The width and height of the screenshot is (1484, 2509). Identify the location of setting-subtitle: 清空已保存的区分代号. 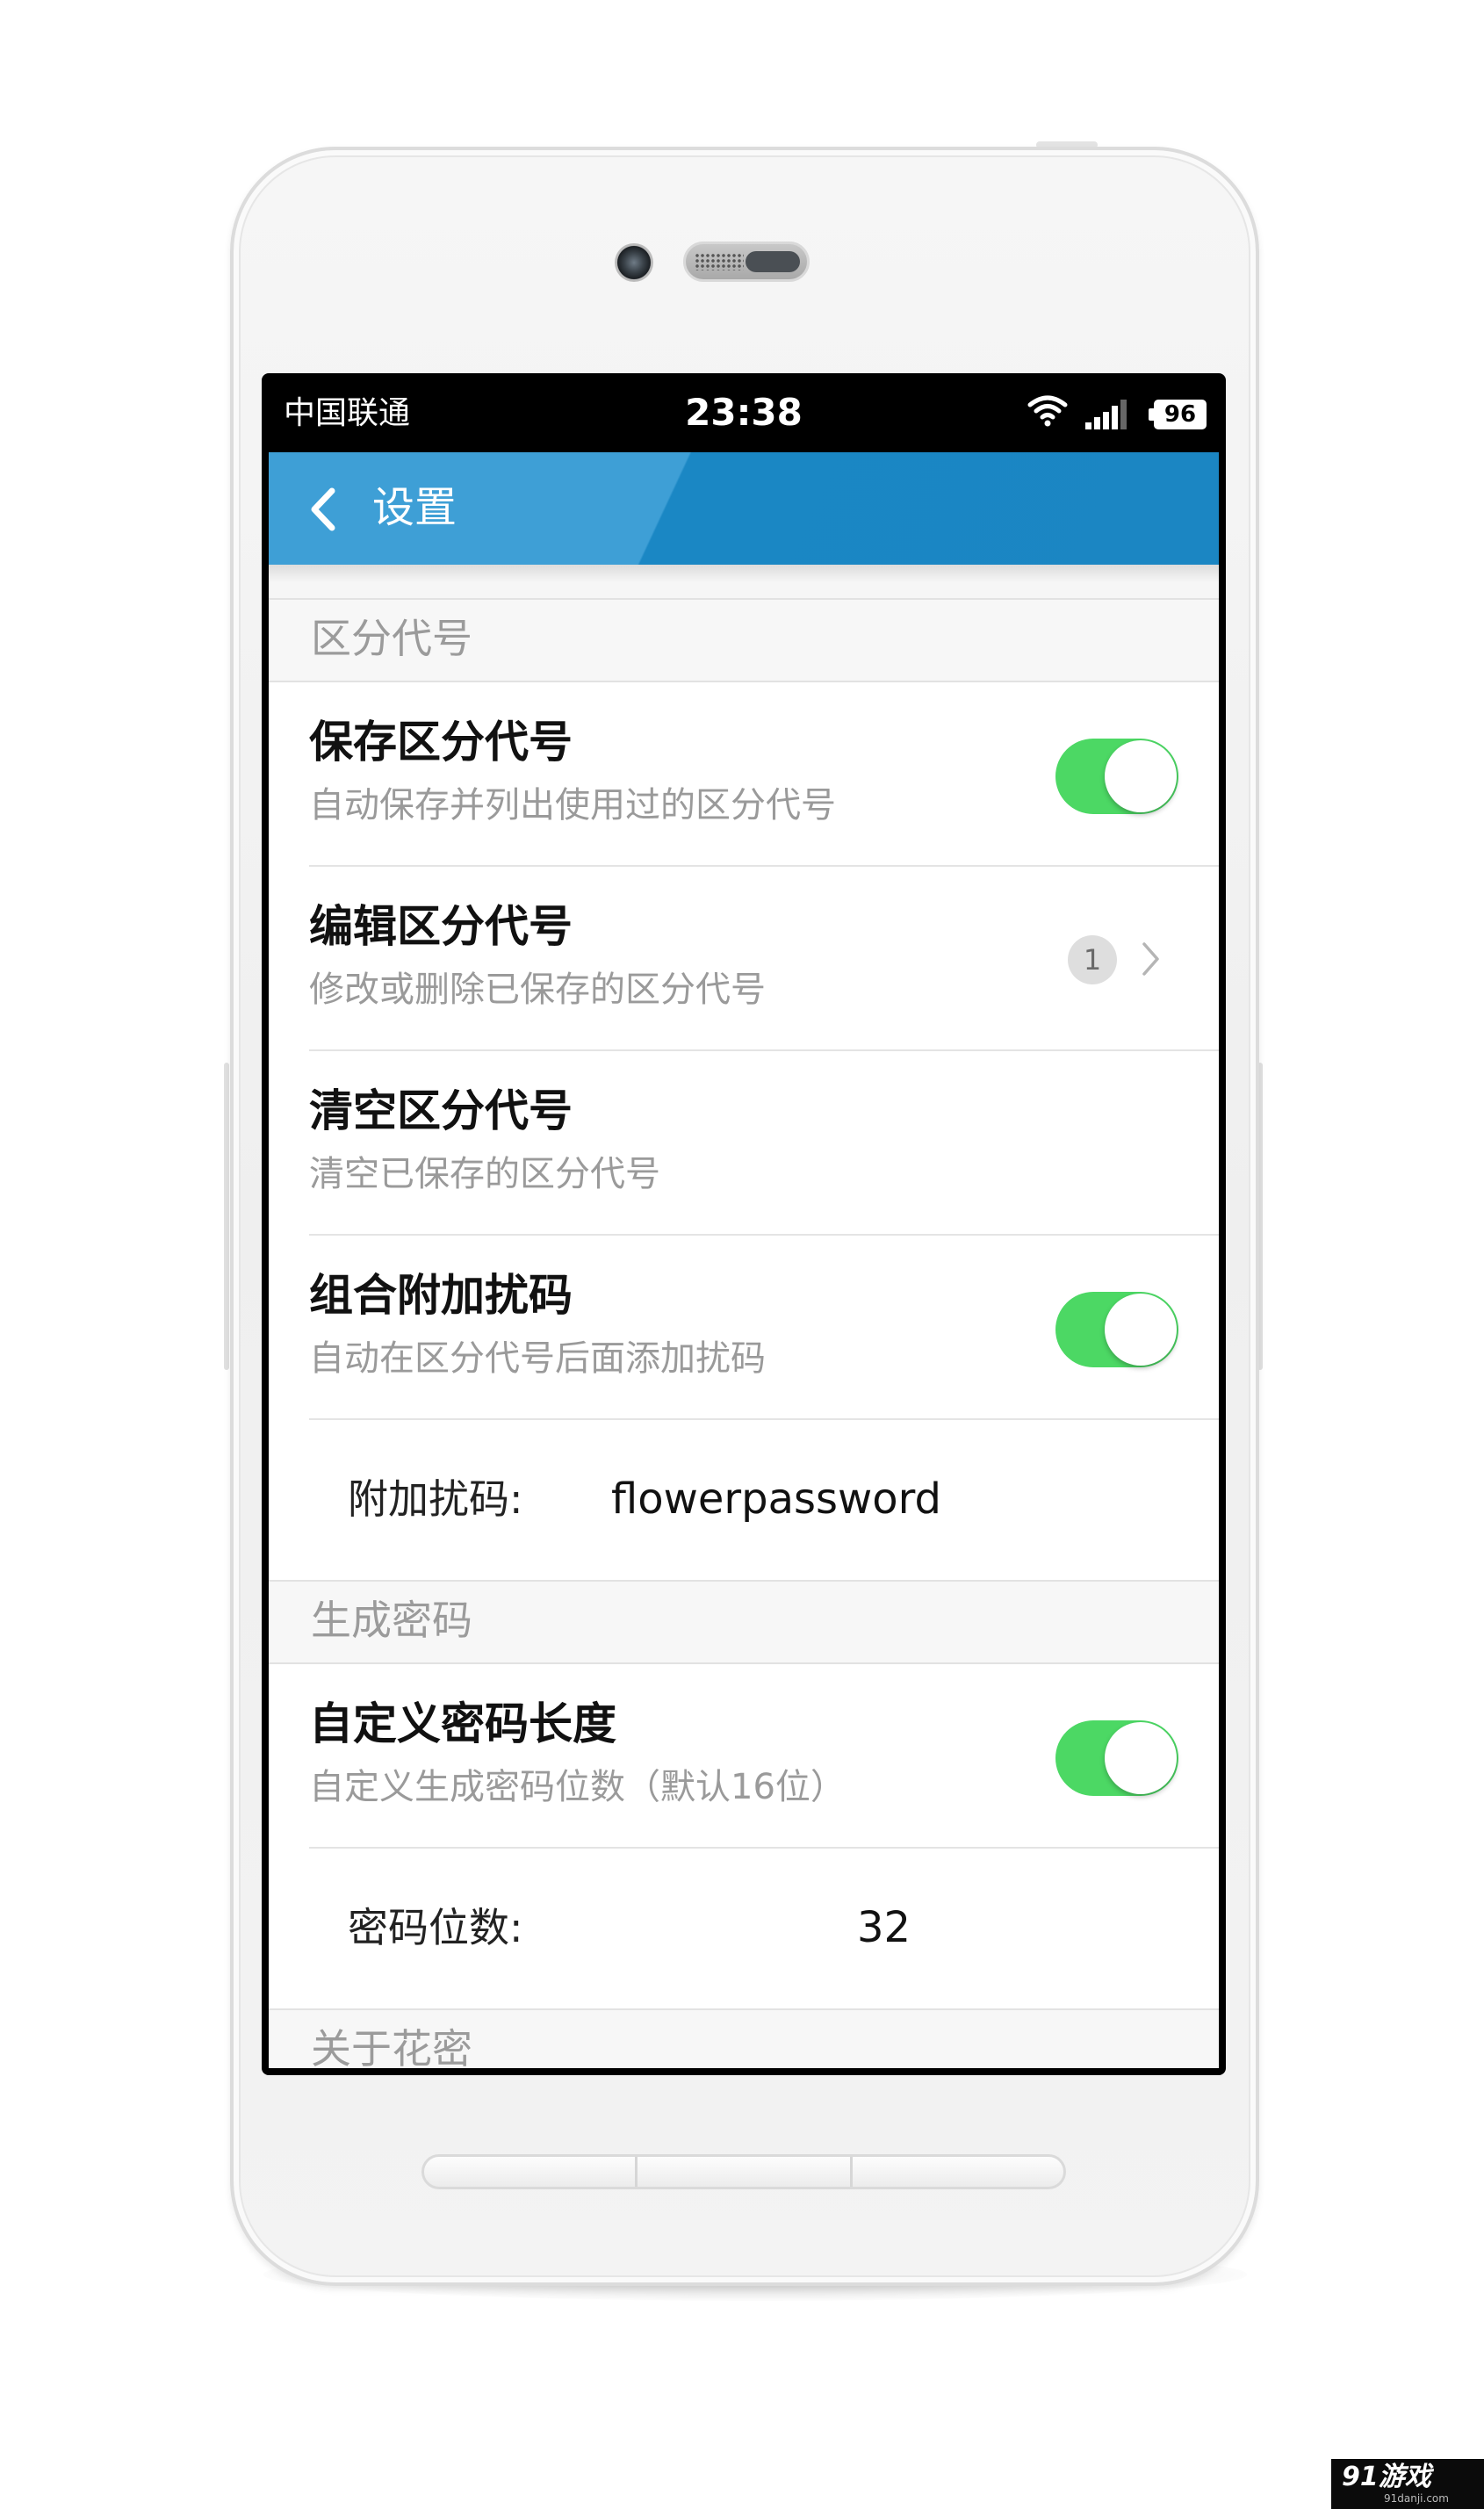
(484, 1174).